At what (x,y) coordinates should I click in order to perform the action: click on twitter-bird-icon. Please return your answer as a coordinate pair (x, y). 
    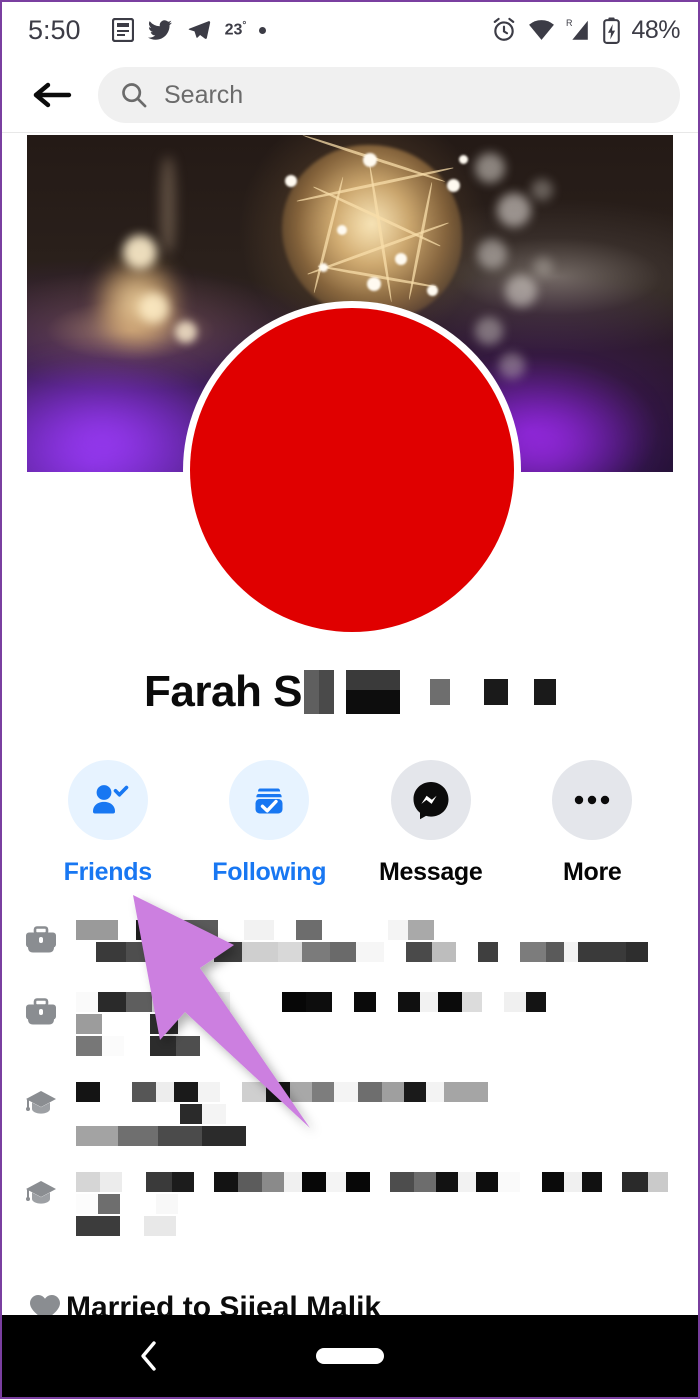
    Looking at the image, I should click on (160, 30).